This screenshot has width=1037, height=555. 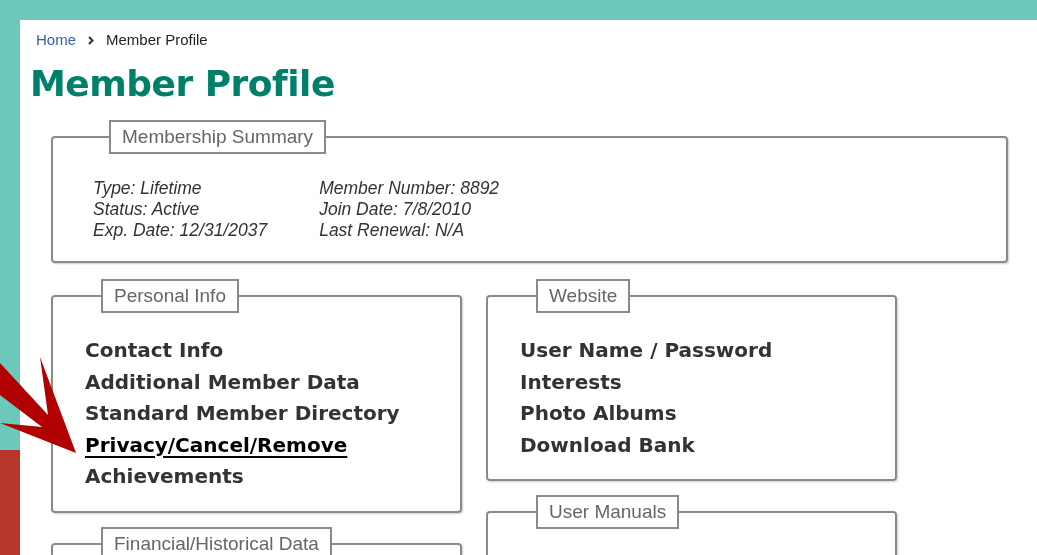 What do you see at coordinates (409, 188) in the screenshot?
I see `summary-field: Member Number: 8892` at bounding box center [409, 188].